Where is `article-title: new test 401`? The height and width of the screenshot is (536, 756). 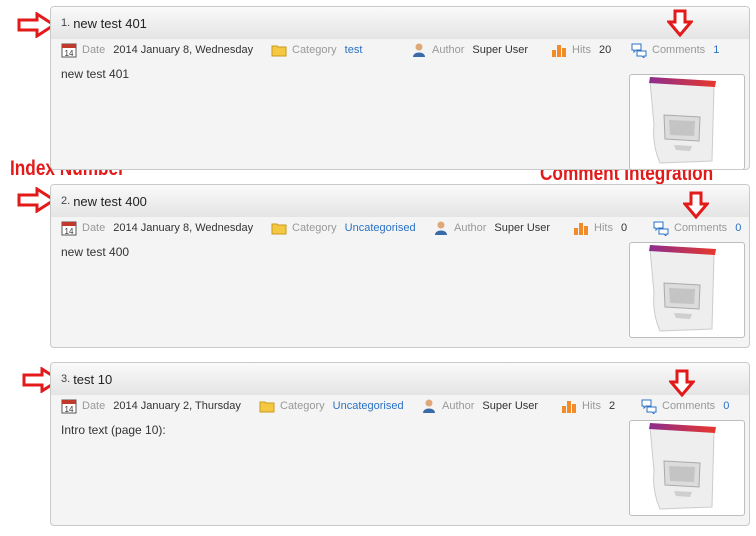
article-title: new test 401 is located at coordinates (110, 23).